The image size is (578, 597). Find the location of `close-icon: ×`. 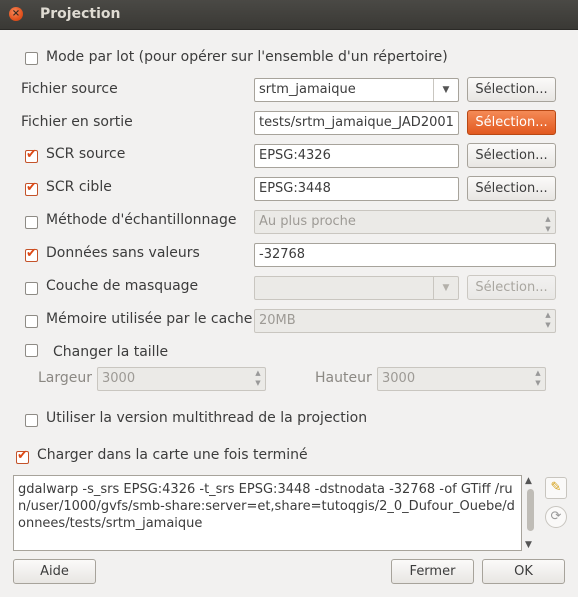

close-icon: × is located at coordinates (16, 14).